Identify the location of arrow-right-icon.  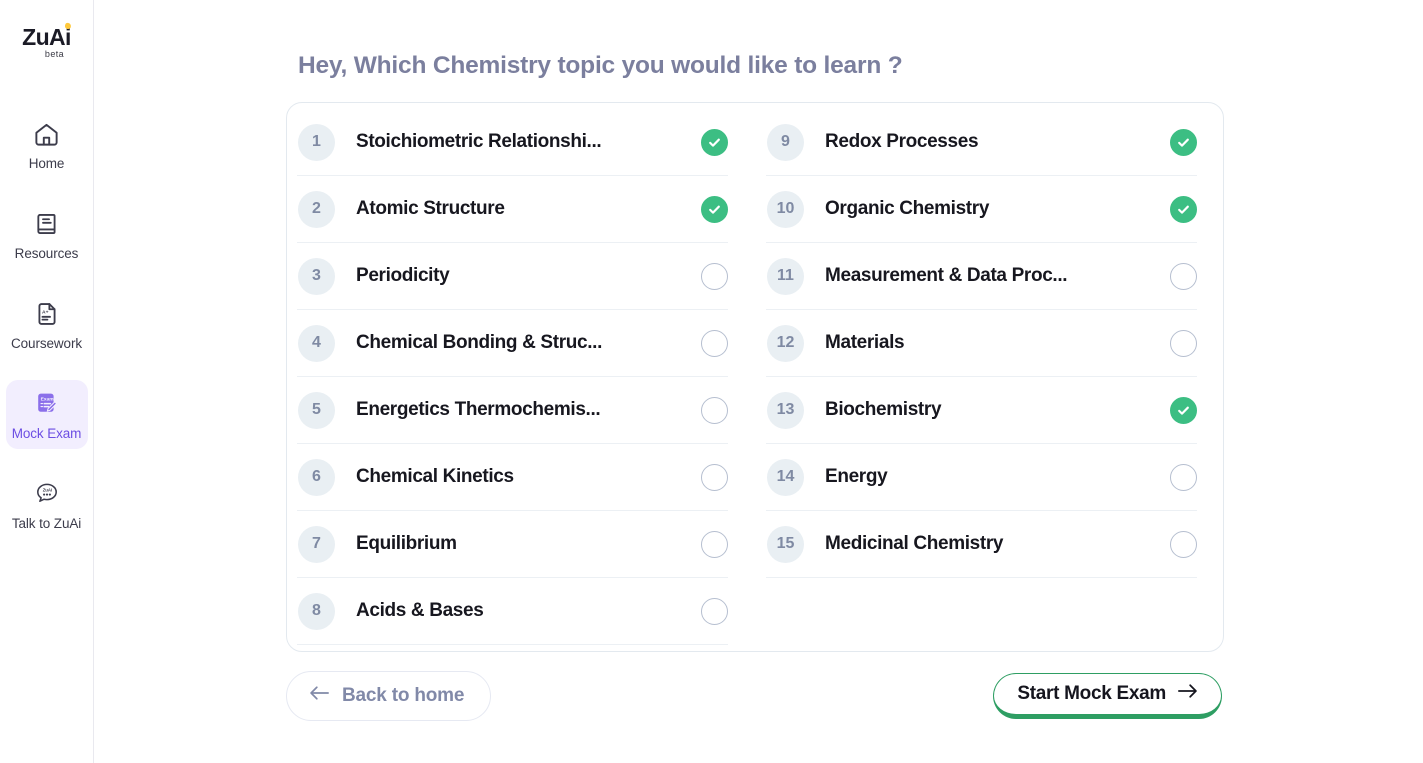
(1187, 694).